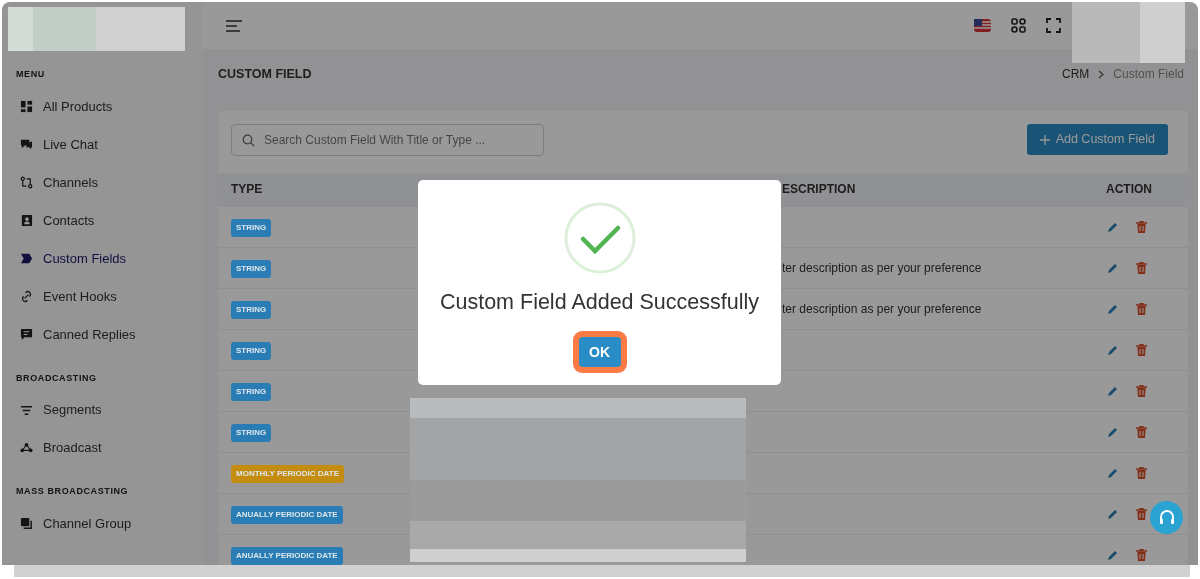  I want to click on menu-icon, so click(234, 25).